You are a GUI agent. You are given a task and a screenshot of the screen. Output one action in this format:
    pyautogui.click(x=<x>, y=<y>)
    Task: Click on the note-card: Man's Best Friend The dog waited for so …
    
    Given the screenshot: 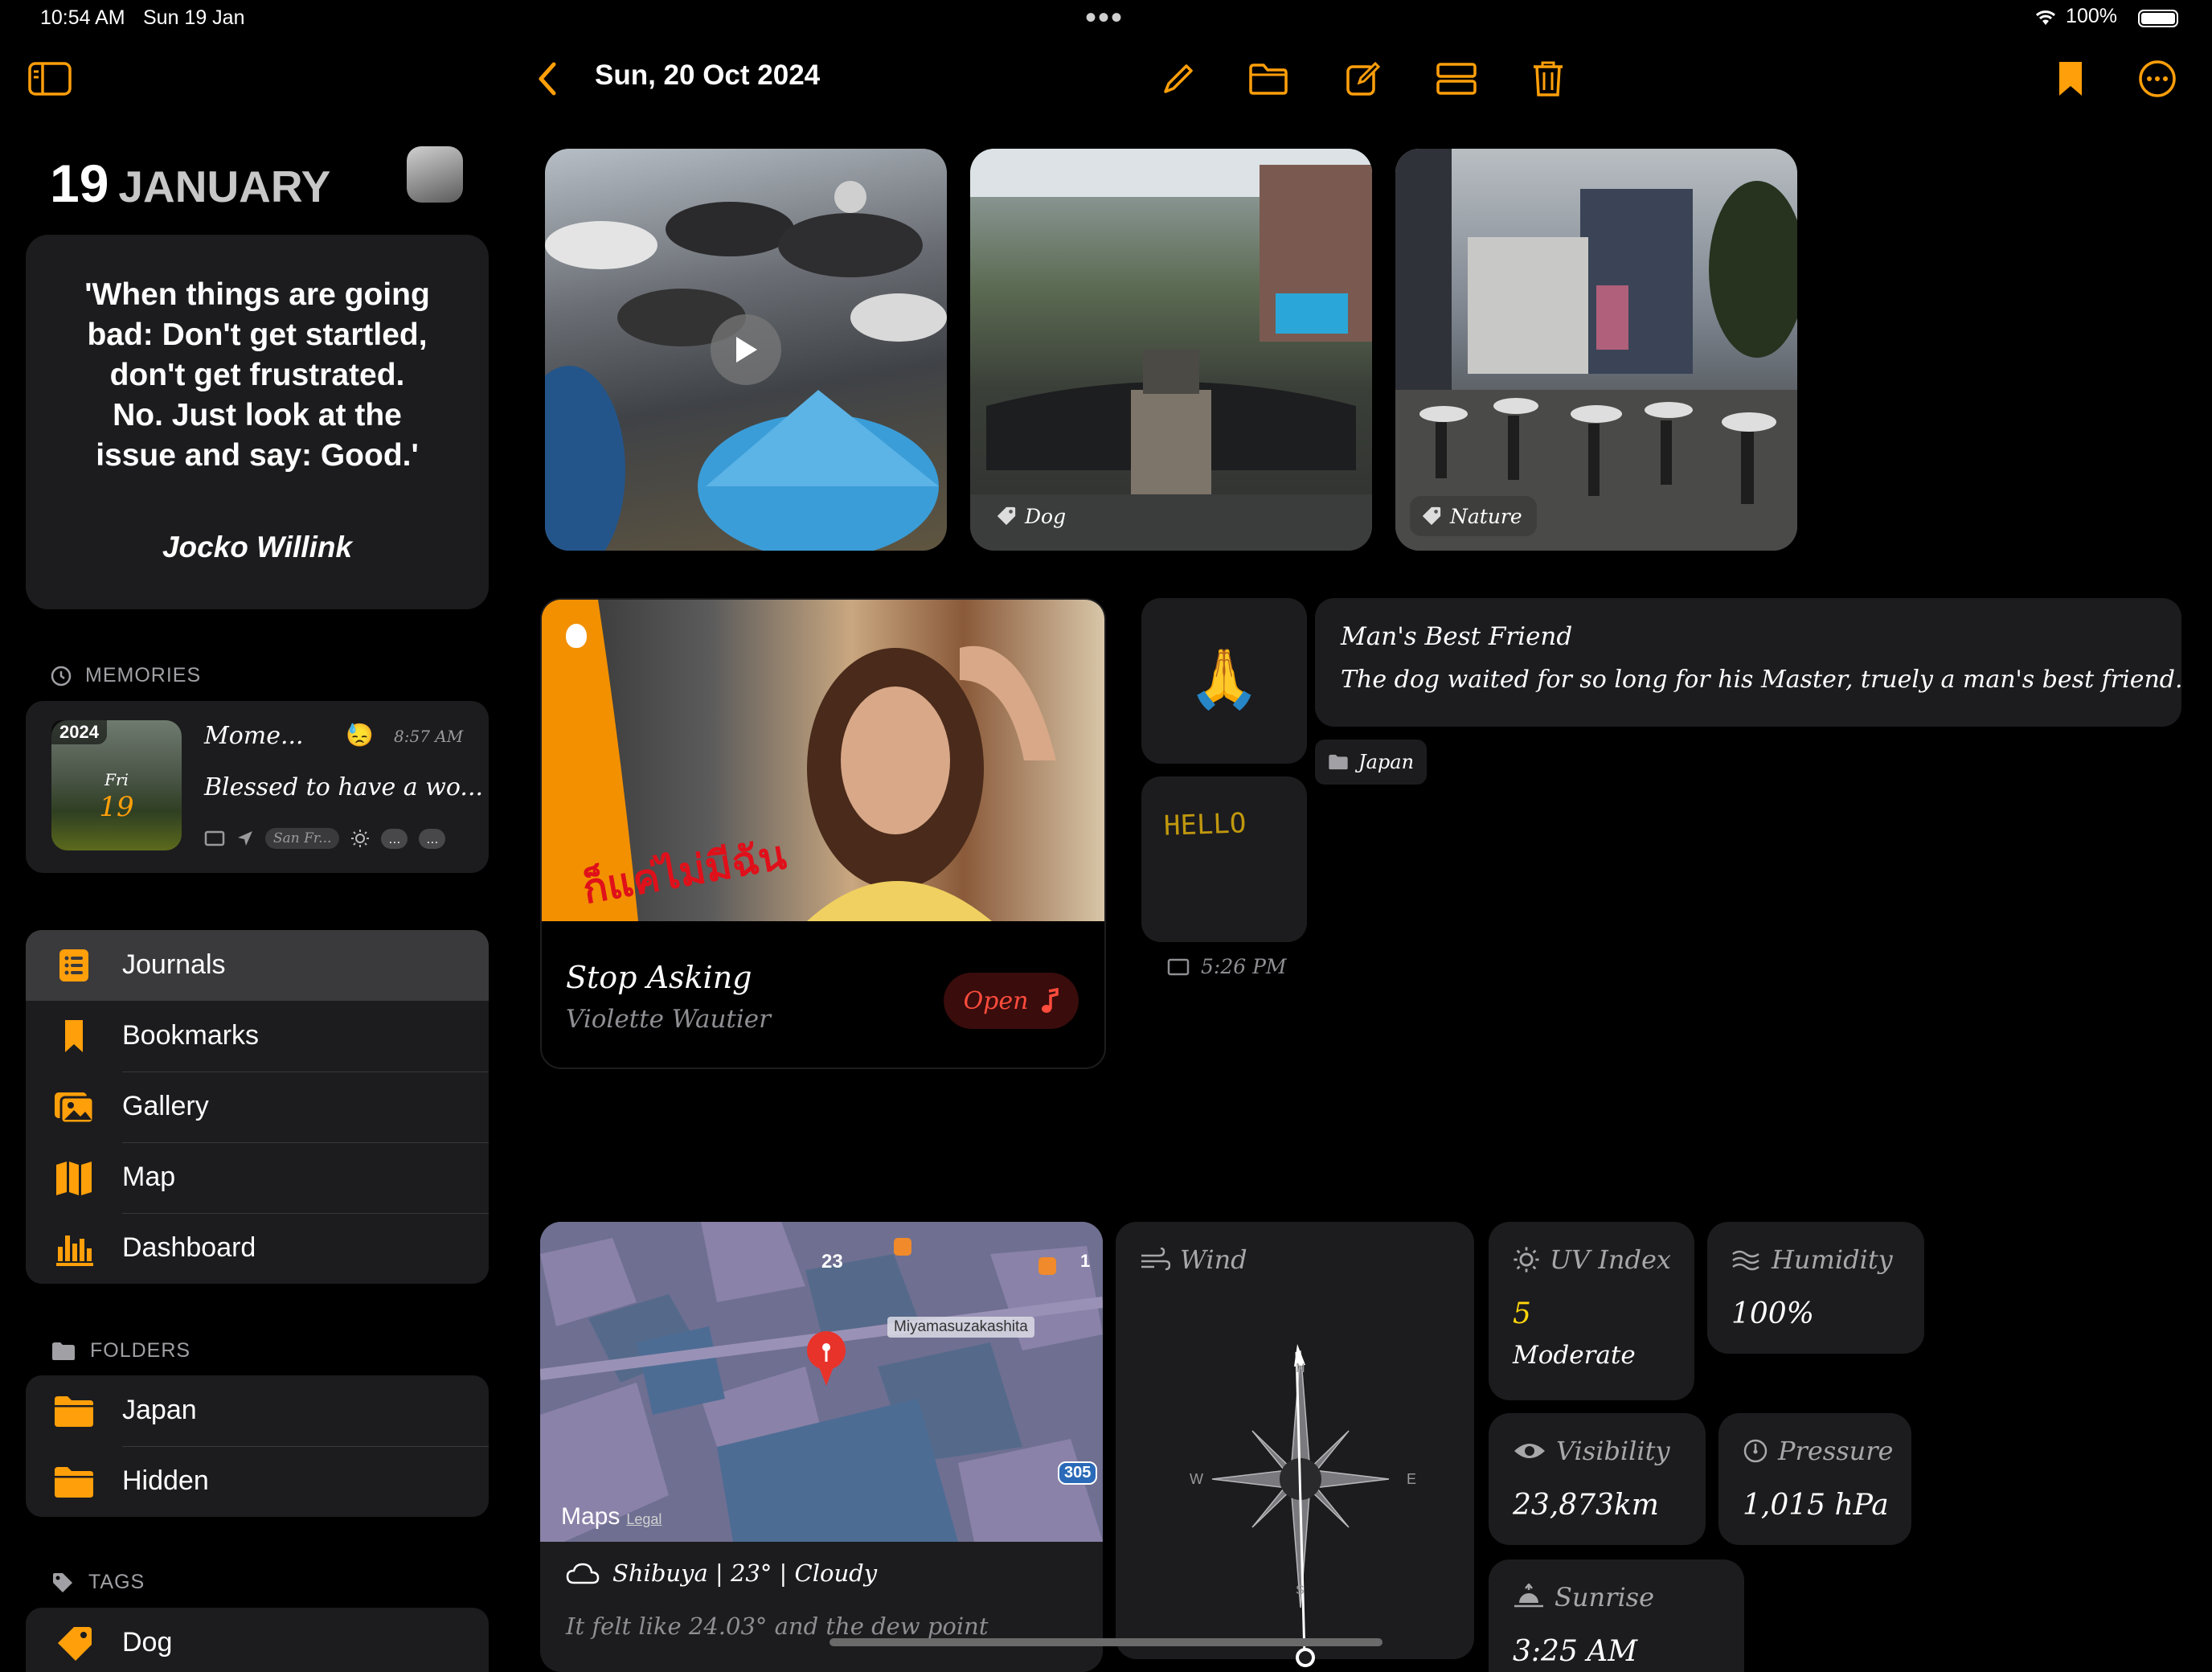 What is the action you would take?
    pyautogui.click(x=1748, y=663)
    